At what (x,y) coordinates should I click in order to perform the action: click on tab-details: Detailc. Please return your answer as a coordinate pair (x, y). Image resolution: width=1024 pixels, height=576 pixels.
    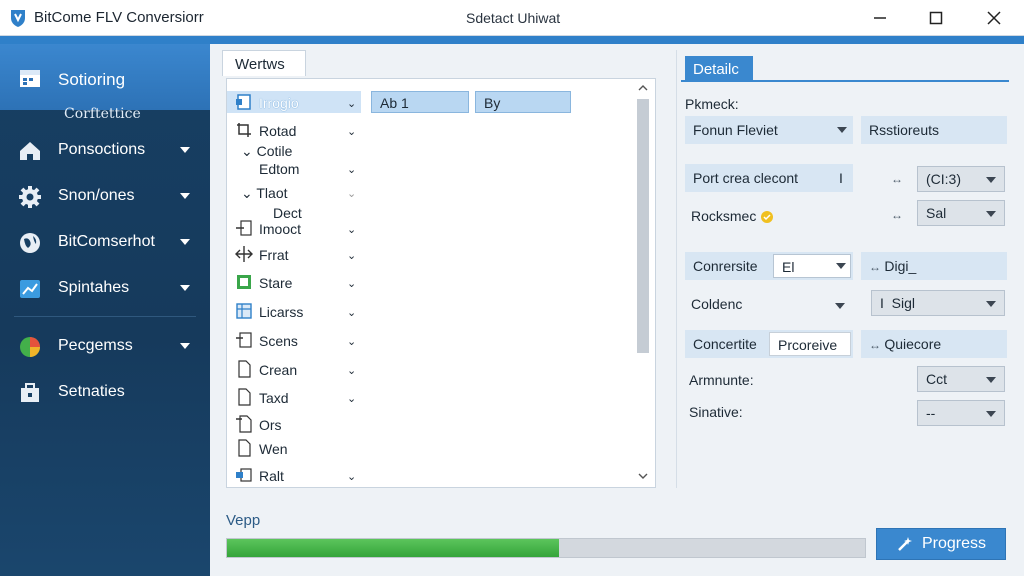
    Looking at the image, I should click on (719, 69).